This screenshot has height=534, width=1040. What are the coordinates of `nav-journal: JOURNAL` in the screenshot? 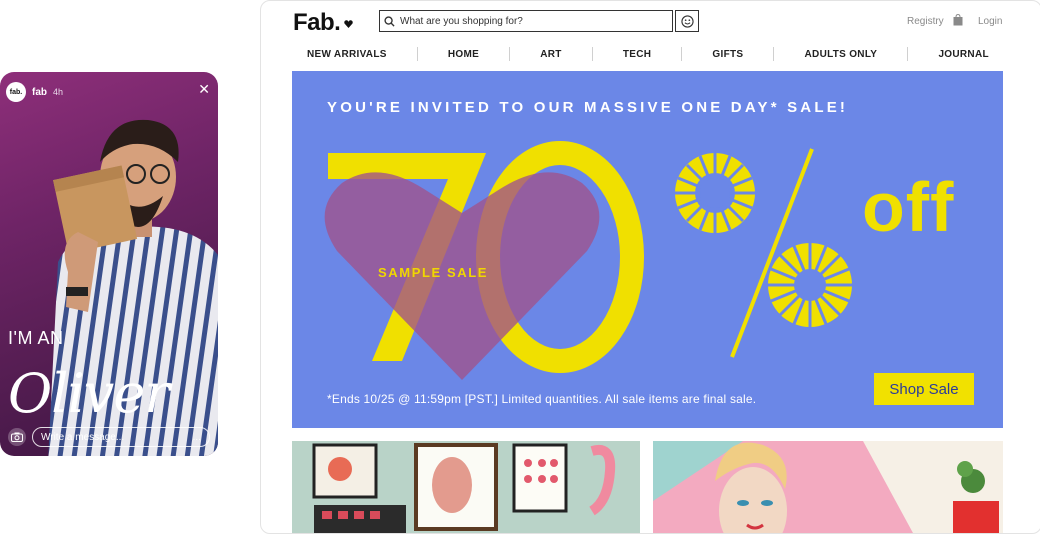 It's located at (963, 54).